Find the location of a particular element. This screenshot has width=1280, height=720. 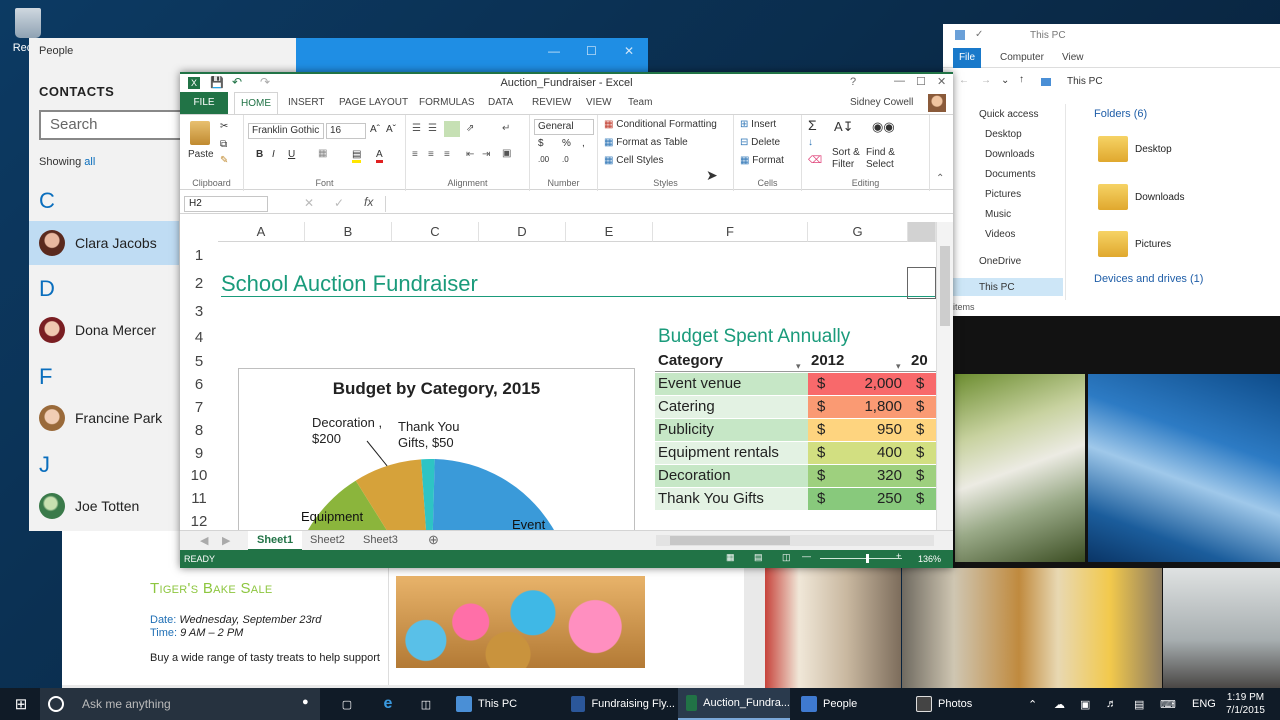

scrollbar-thumb is located at coordinates (945, 286).